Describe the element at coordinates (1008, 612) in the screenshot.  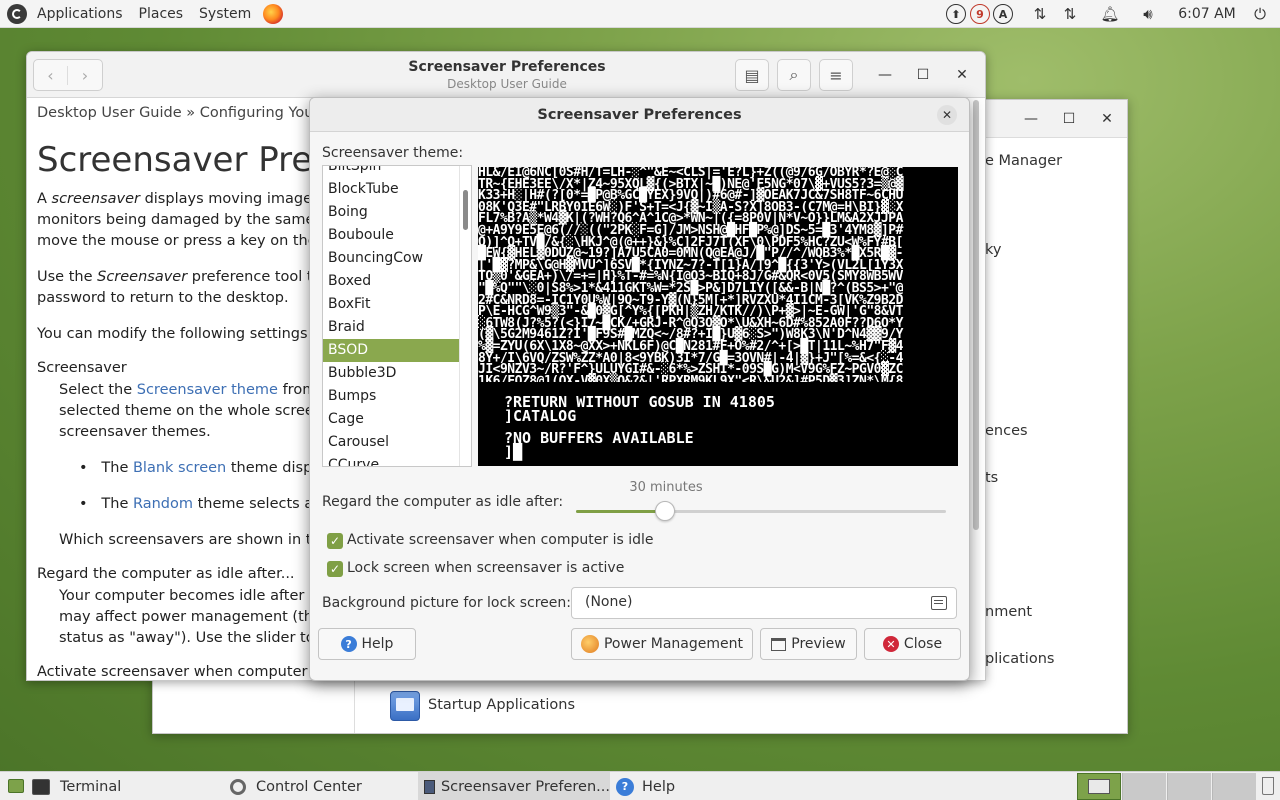
I see `cc-item-environment: nment` at that location.